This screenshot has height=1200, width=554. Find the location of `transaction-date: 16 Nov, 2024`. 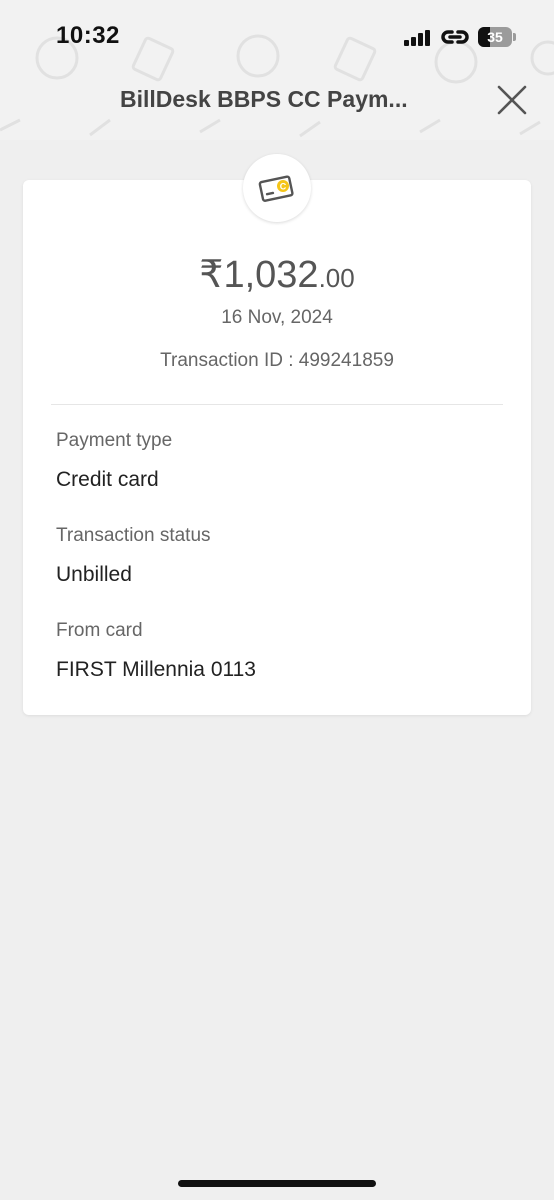

transaction-date: 16 Nov, 2024 is located at coordinates (277, 317).